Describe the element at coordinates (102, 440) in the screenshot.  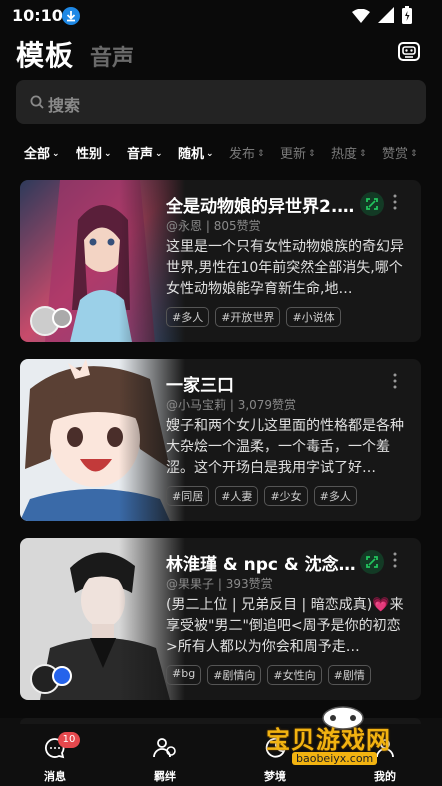
I see `card-cover-image` at that location.